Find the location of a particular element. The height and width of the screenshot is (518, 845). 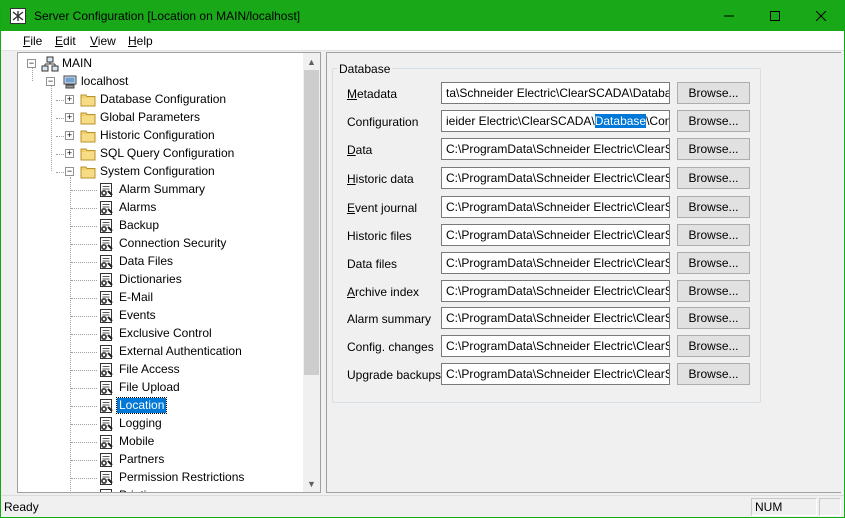

maximize-button is located at coordinates (775, 16).